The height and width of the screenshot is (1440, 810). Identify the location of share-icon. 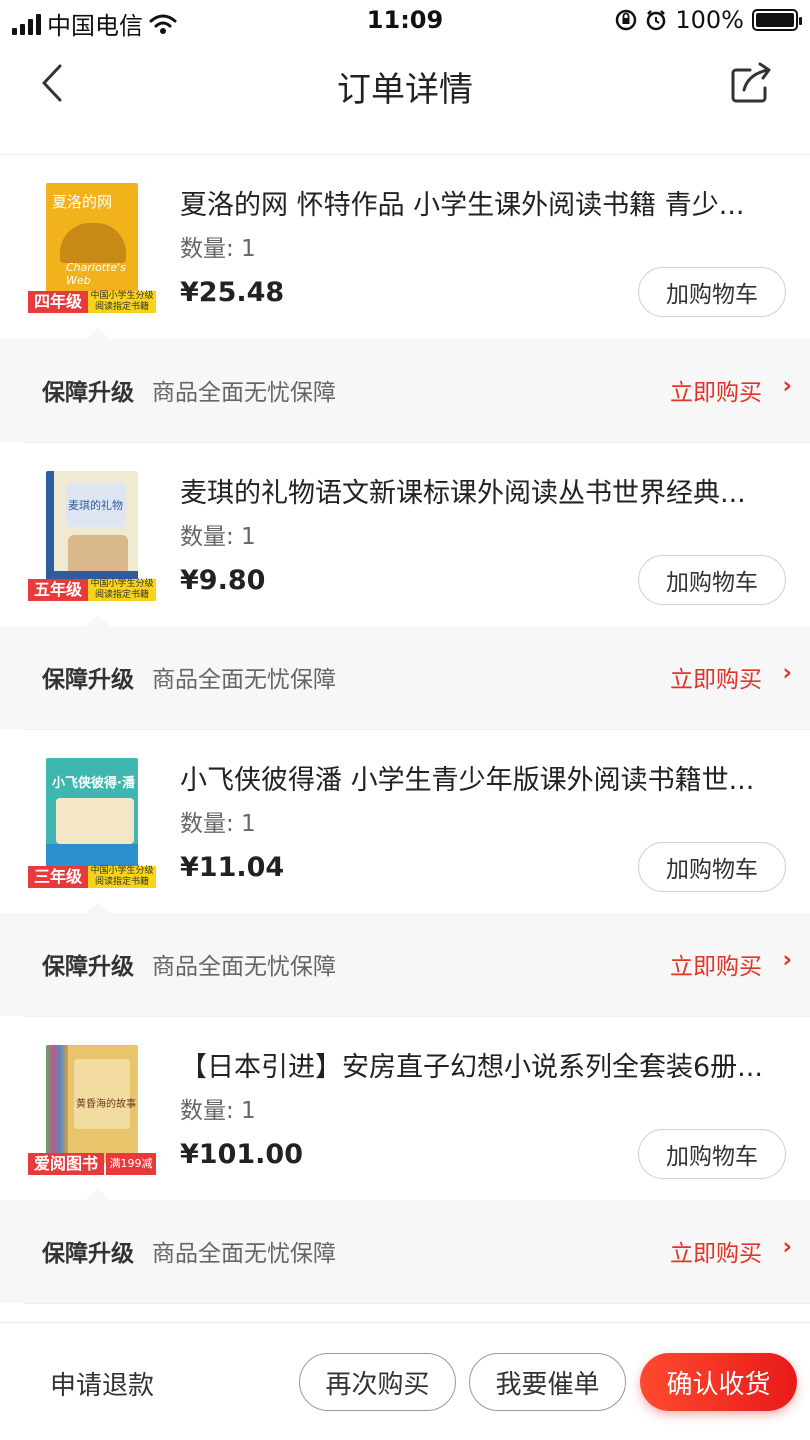
(751, 83).